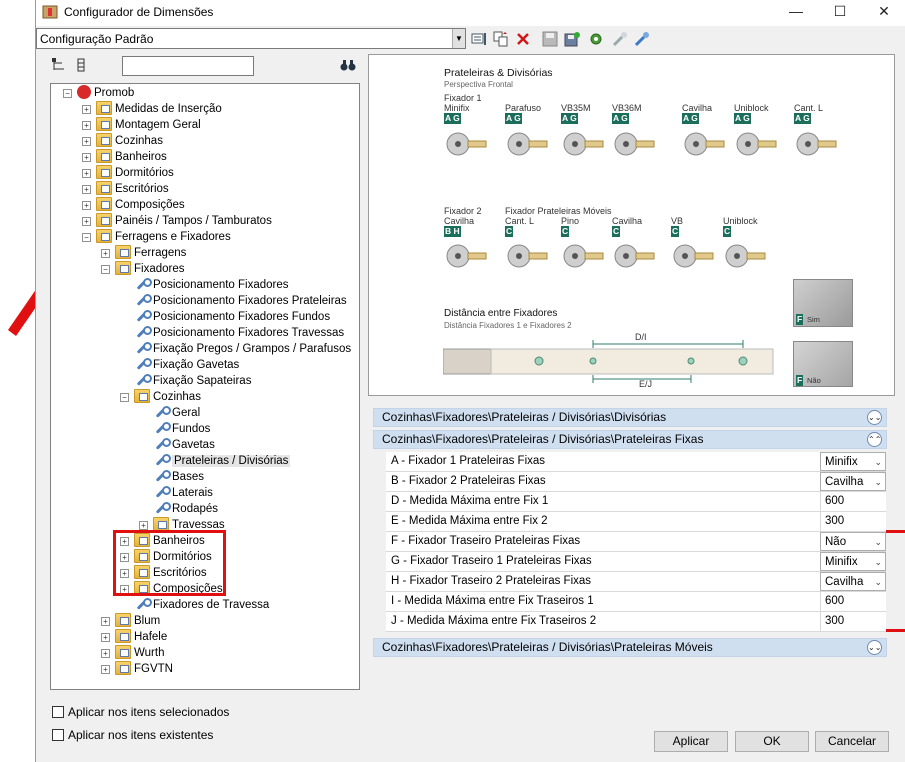 Image resolution: width=905 pixels, height=762 pixels. I want to click on tree-item: Fixação Sapateiras, so click(192, 381).